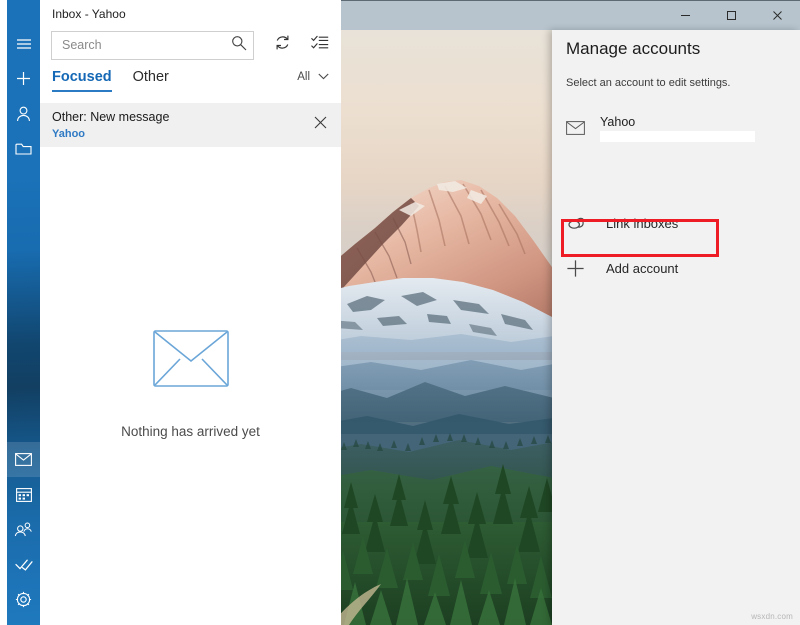 The width and height of the screenshot is (800, 625). What do you see at coordinates (313, 75) in the screenshot?
I see `filter-dropdown: All` at bounding box center [313, 75].